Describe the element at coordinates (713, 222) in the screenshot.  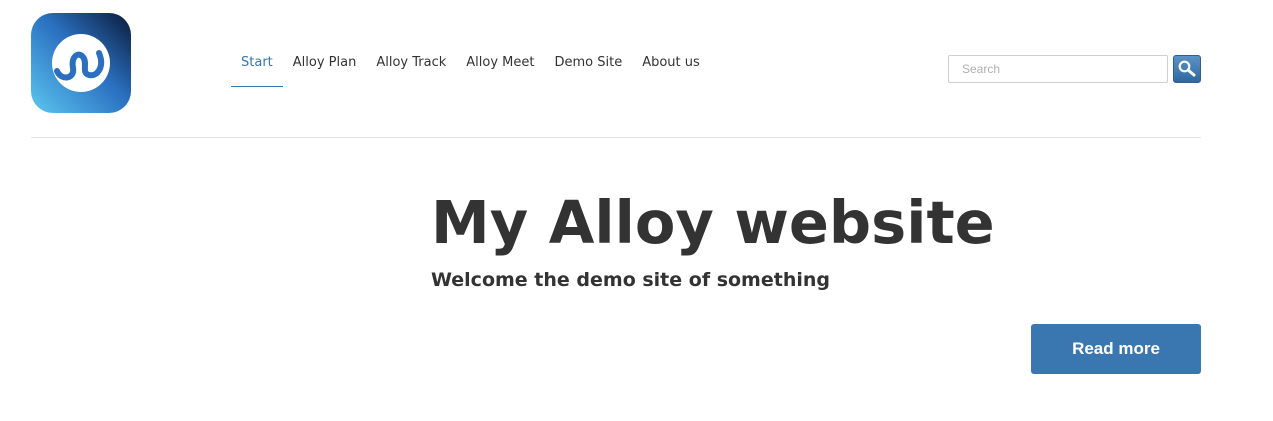
I see `page-title: My Alloy website` at that location.